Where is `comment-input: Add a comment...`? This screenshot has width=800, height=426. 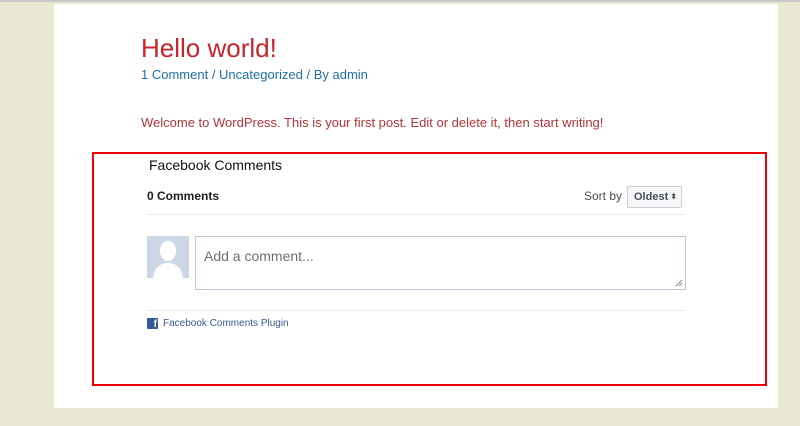 comment-input: Add a comment... is located at coordinates (440, 263).